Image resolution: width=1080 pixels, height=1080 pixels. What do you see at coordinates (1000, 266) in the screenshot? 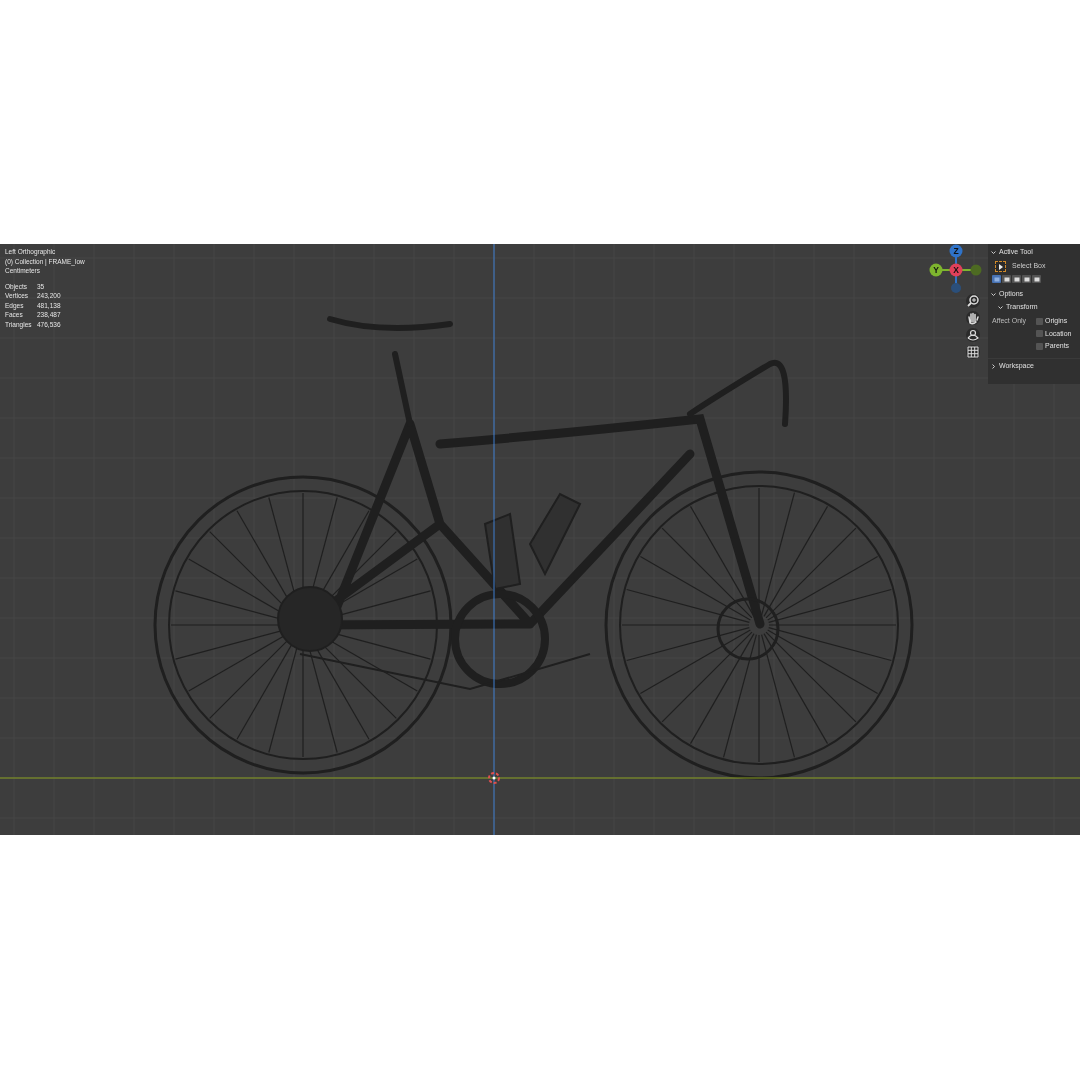
I see `select-box-tool-icon` at bounding box center [1000, 266].